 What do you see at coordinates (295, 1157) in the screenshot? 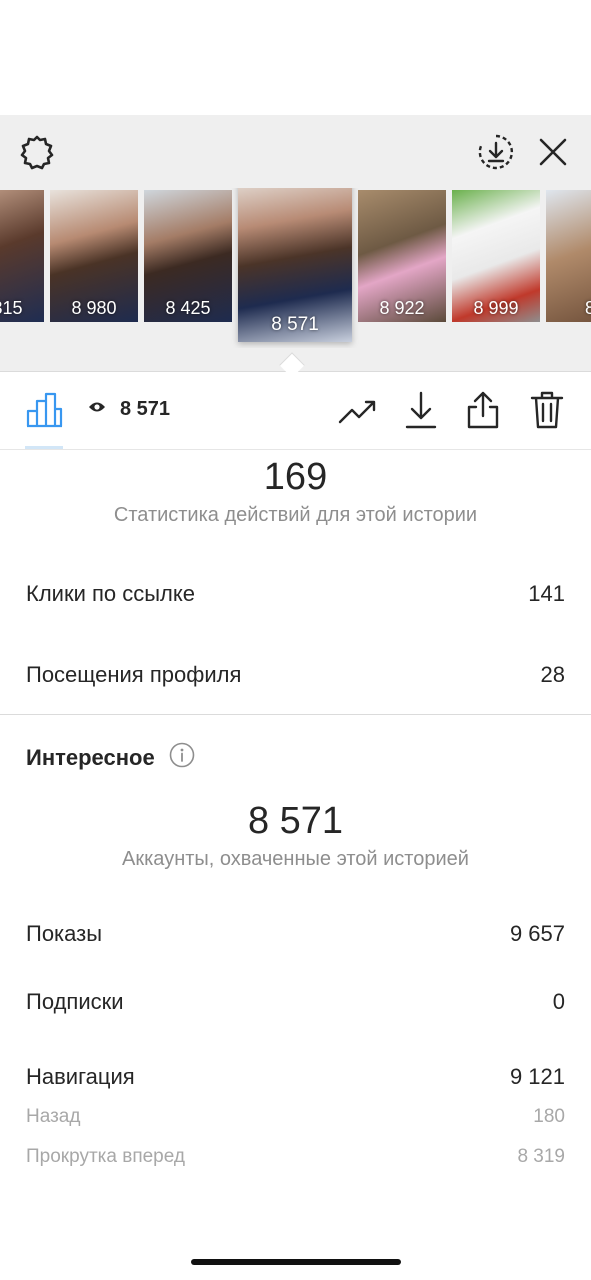
I see `forward-row: Прокрутка вперед 8 319` at bounding box center [295, 1157].